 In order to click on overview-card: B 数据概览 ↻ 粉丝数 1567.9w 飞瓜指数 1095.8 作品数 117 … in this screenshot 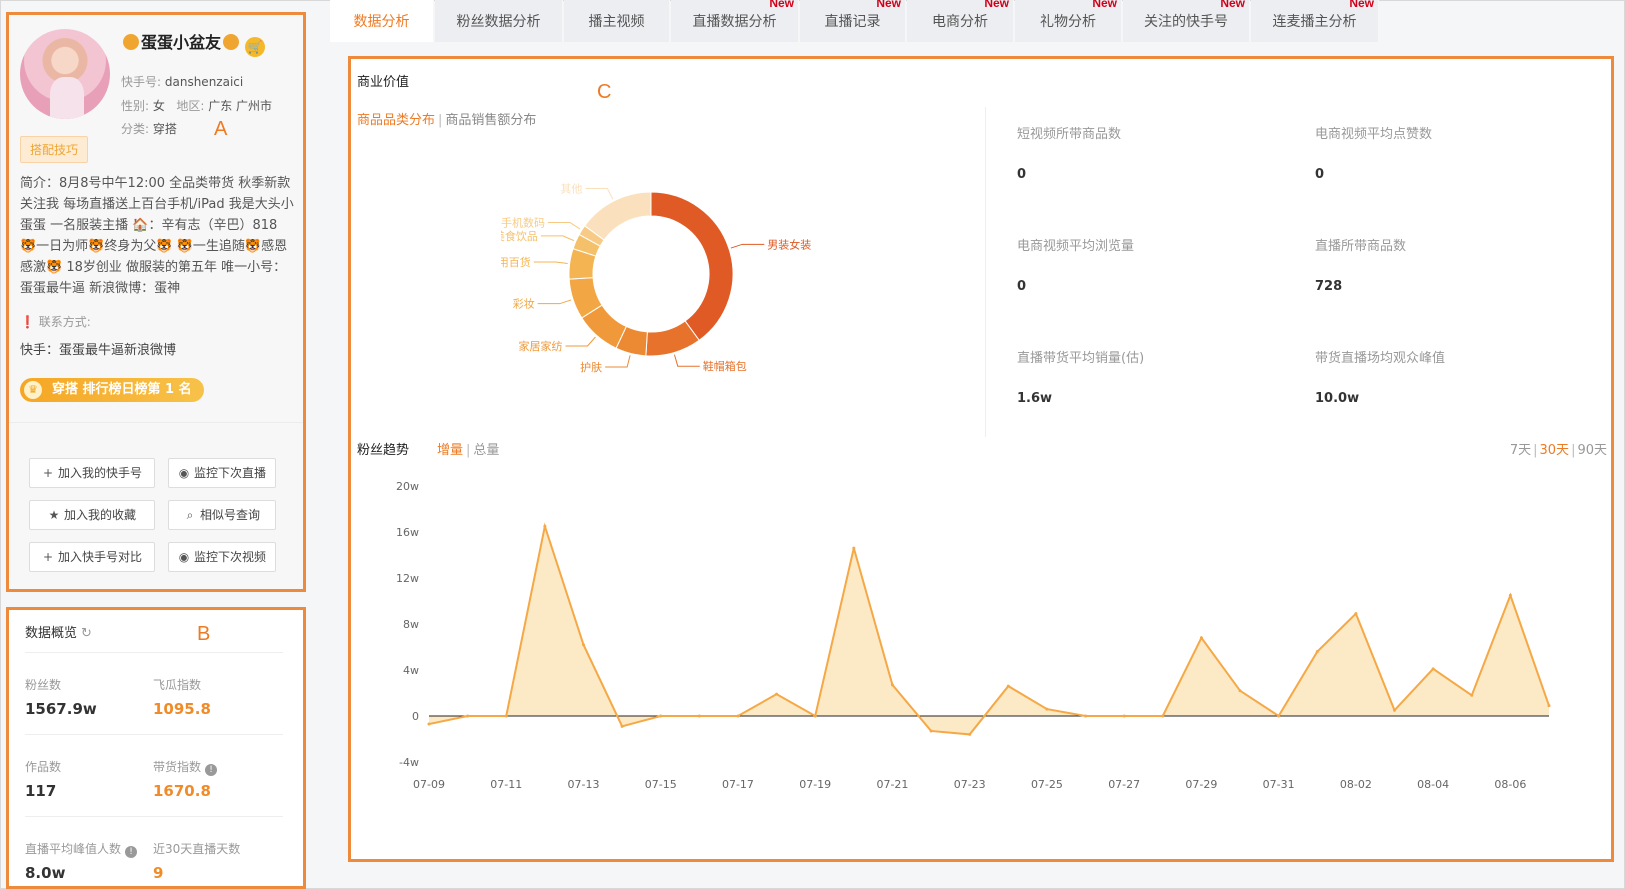, I will do `click(156, 748)`.